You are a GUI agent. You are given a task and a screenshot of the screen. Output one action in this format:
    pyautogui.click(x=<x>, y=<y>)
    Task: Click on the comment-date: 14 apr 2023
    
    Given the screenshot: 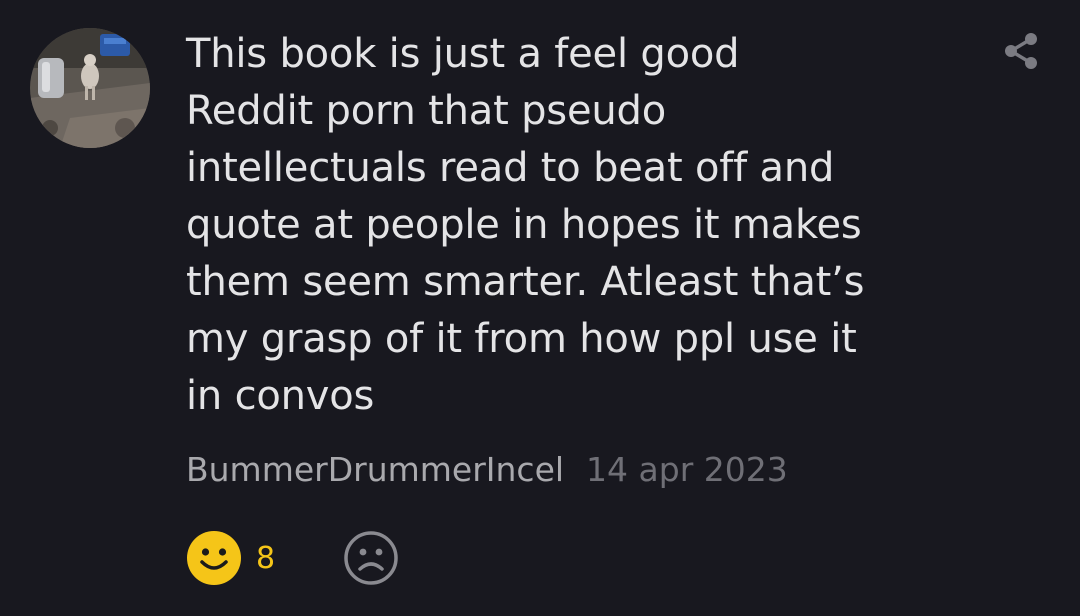 What is the action you would take?
    pyautogui.click(x=687, y=469)
    